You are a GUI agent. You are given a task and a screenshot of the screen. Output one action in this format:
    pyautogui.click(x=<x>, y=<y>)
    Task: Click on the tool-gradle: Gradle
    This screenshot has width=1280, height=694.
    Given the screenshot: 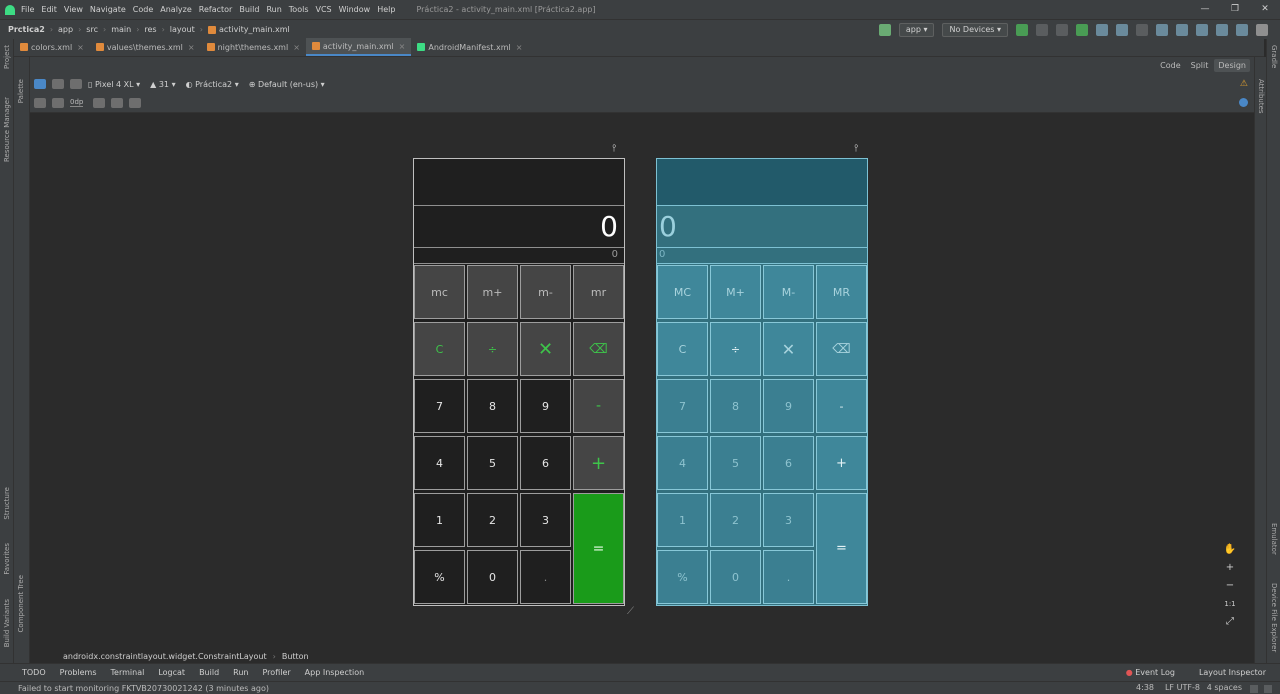 What is the action you would take?
    pyautogui.click(x=1274, y=56)
    